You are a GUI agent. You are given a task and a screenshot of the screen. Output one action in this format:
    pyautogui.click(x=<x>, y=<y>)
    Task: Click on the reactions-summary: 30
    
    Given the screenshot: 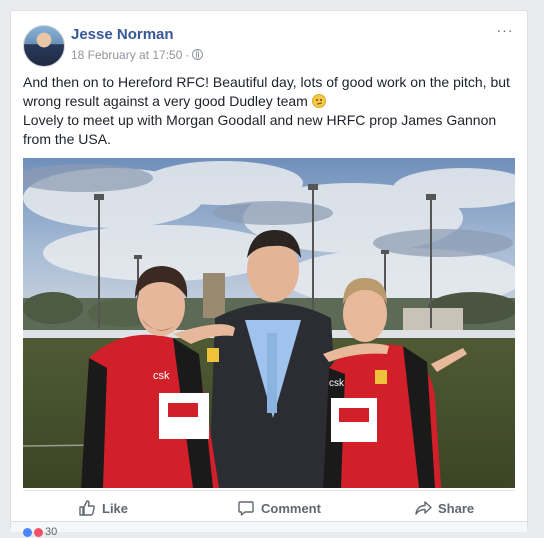 What is the action you would take?
    pyautogui.click(x=40, y=532)
    